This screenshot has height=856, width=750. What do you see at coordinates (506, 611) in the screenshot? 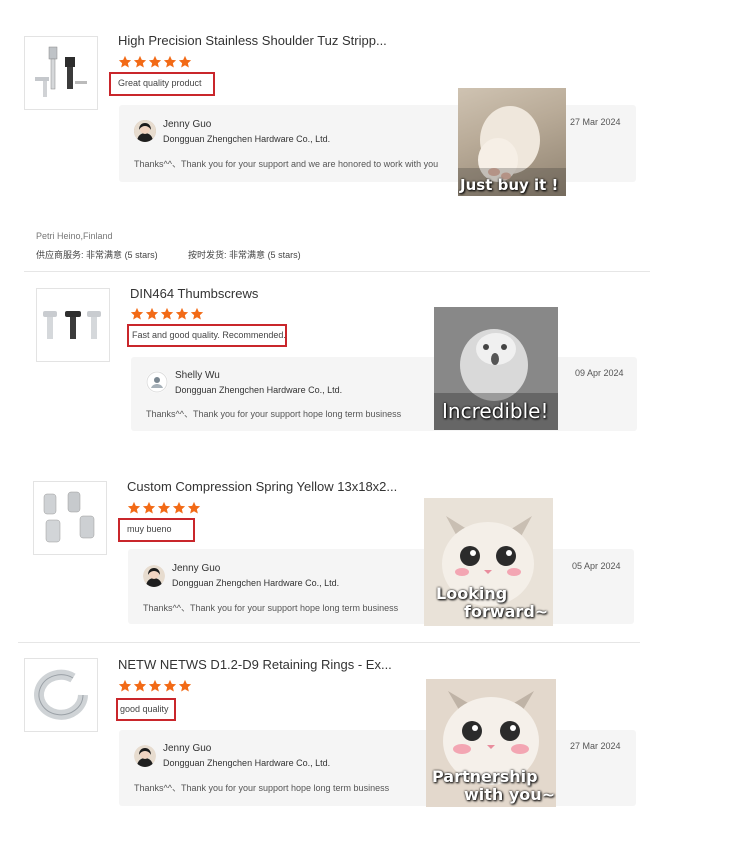
I see `meme-caption: forward~` at bounding box center [506, 611].